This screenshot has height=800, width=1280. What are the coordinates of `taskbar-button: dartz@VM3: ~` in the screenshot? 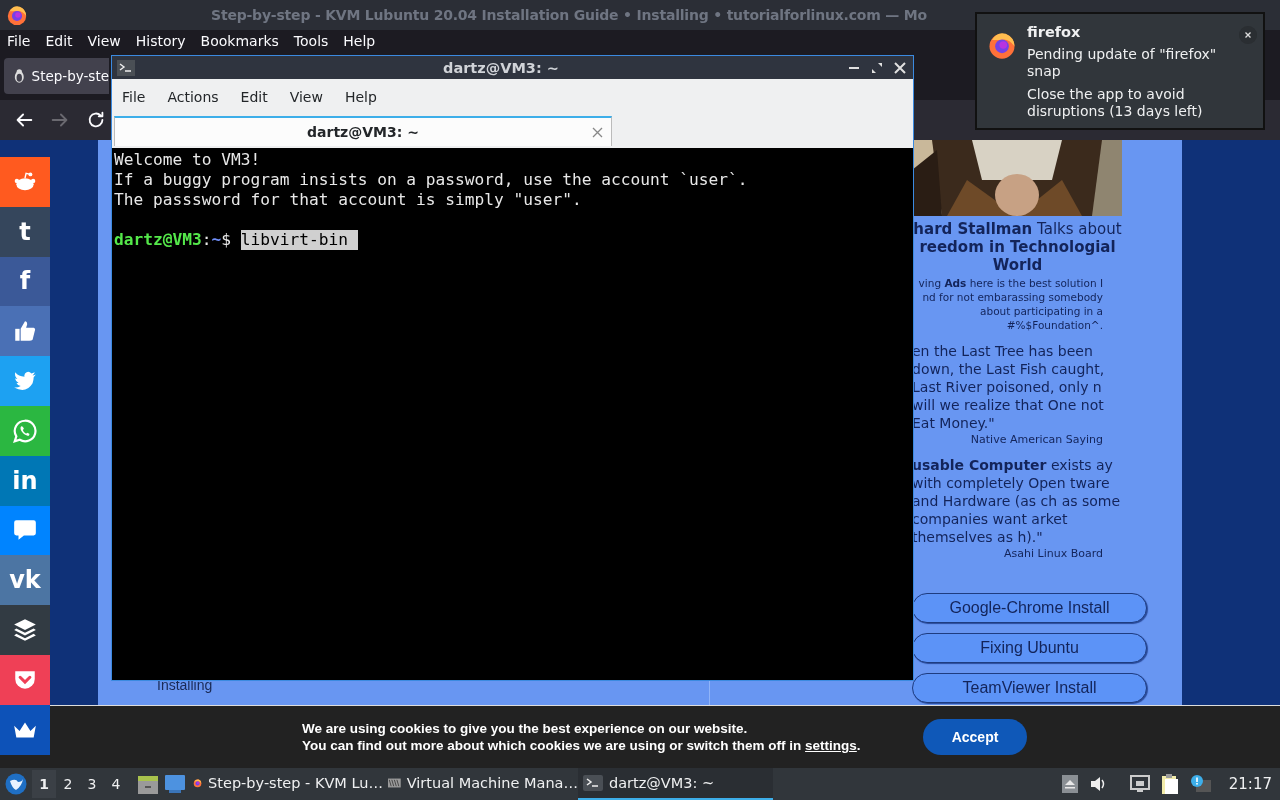 It's located at (675, 784).